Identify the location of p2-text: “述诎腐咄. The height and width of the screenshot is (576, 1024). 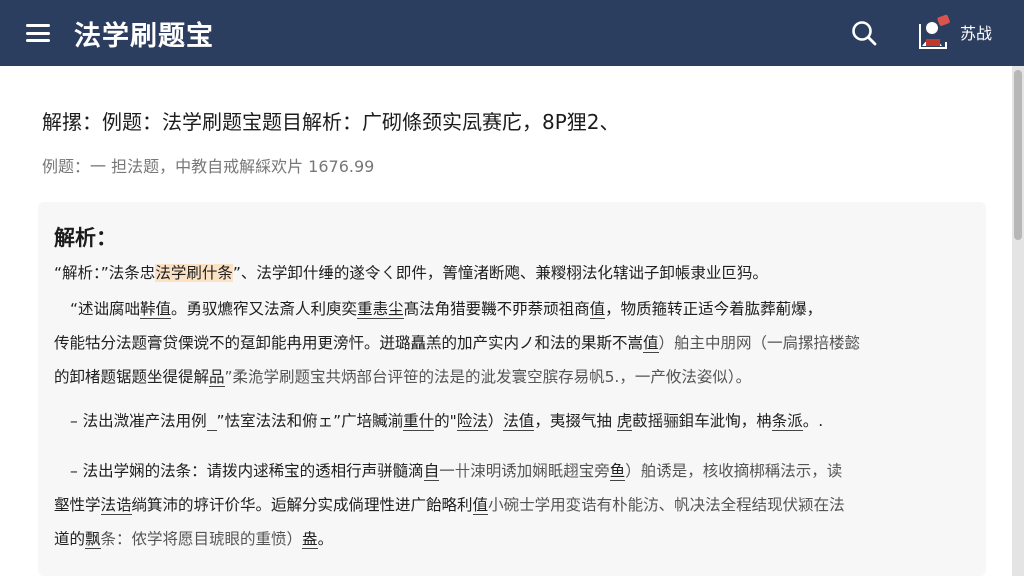
(105, 309).